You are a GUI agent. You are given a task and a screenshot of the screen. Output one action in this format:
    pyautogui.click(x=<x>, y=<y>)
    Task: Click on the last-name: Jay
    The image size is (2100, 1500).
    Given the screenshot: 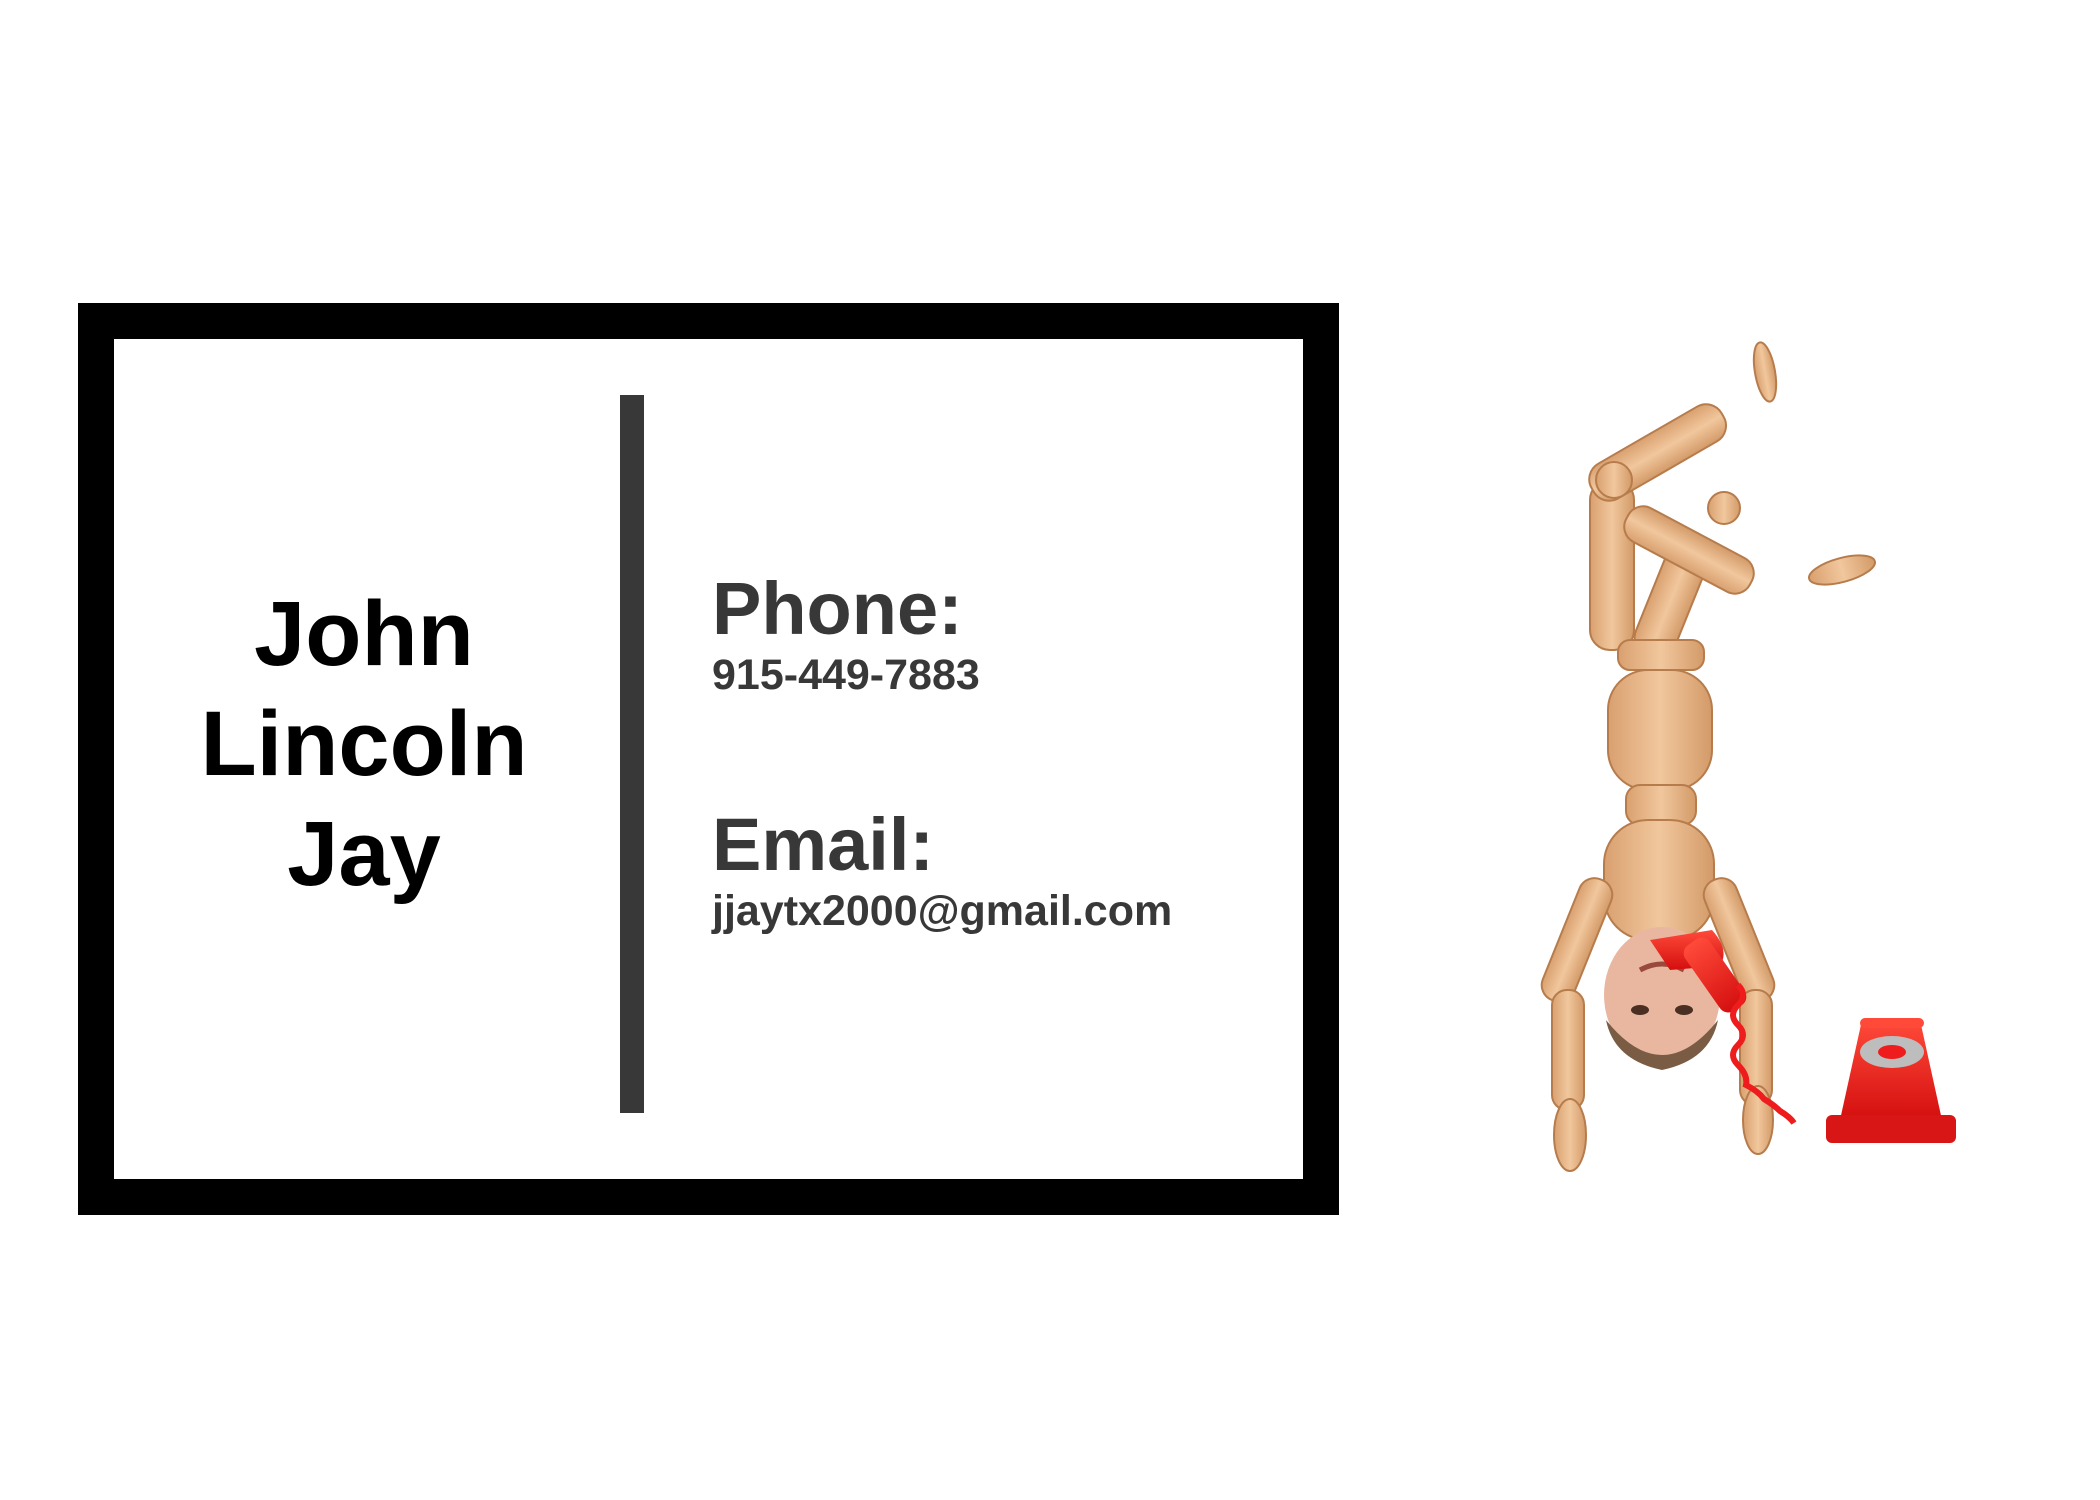 What is the action you would take?
    pyautogui.click(x=364, y=854)
    